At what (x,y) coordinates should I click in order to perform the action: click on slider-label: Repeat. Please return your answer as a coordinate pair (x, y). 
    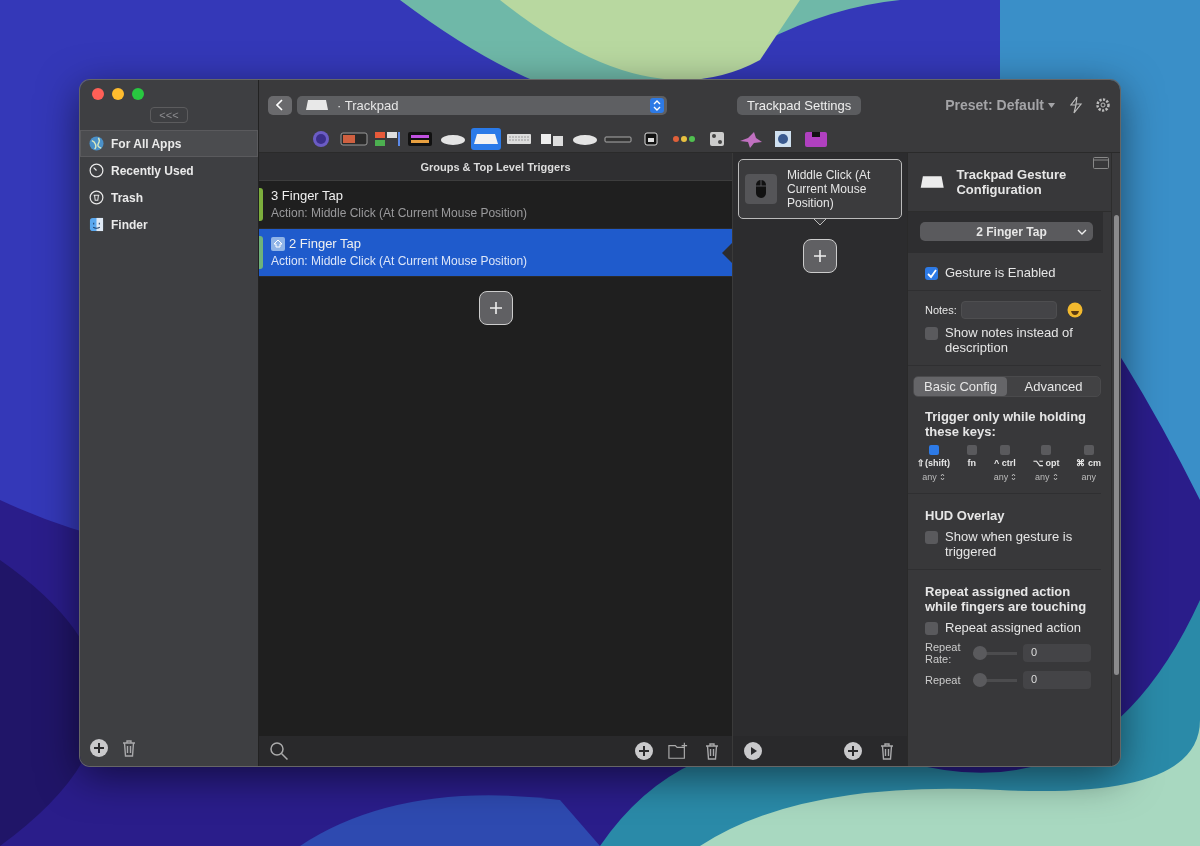
    Looking at the image, I should click on (943, 680).